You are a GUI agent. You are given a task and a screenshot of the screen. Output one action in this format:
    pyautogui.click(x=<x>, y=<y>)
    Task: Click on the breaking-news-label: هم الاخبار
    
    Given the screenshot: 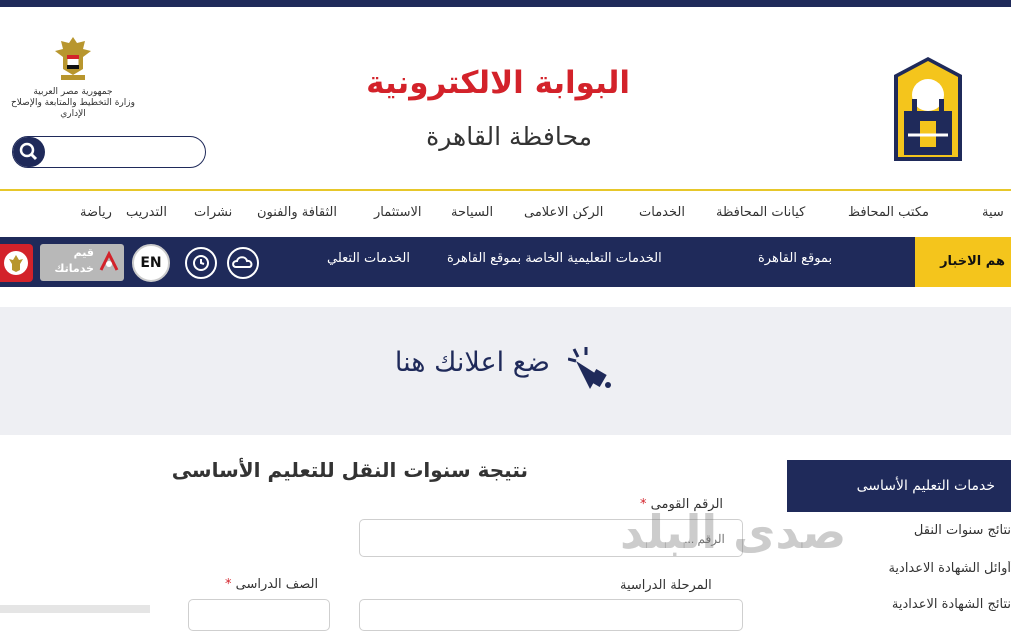 What is the action you would take?
    pyautogui.click(x=963, y=262)
    